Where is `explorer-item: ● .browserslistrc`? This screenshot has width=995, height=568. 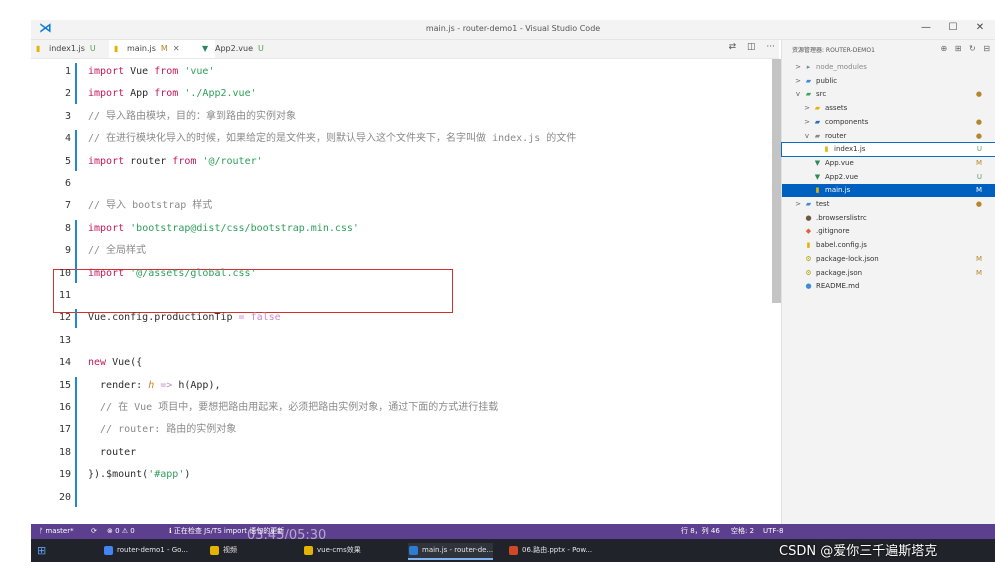 explorer-item: ● .browserslistrc is located at coordinates (888, 218).